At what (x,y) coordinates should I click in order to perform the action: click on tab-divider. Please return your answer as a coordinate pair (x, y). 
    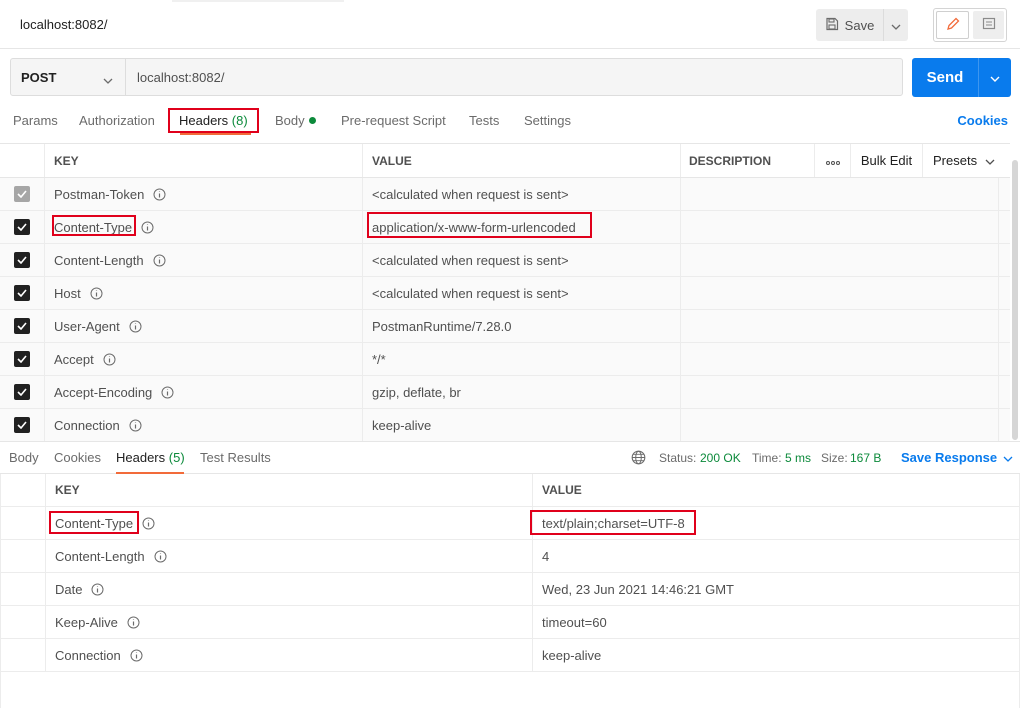
    Looking at the image, I should click on (258, 1).